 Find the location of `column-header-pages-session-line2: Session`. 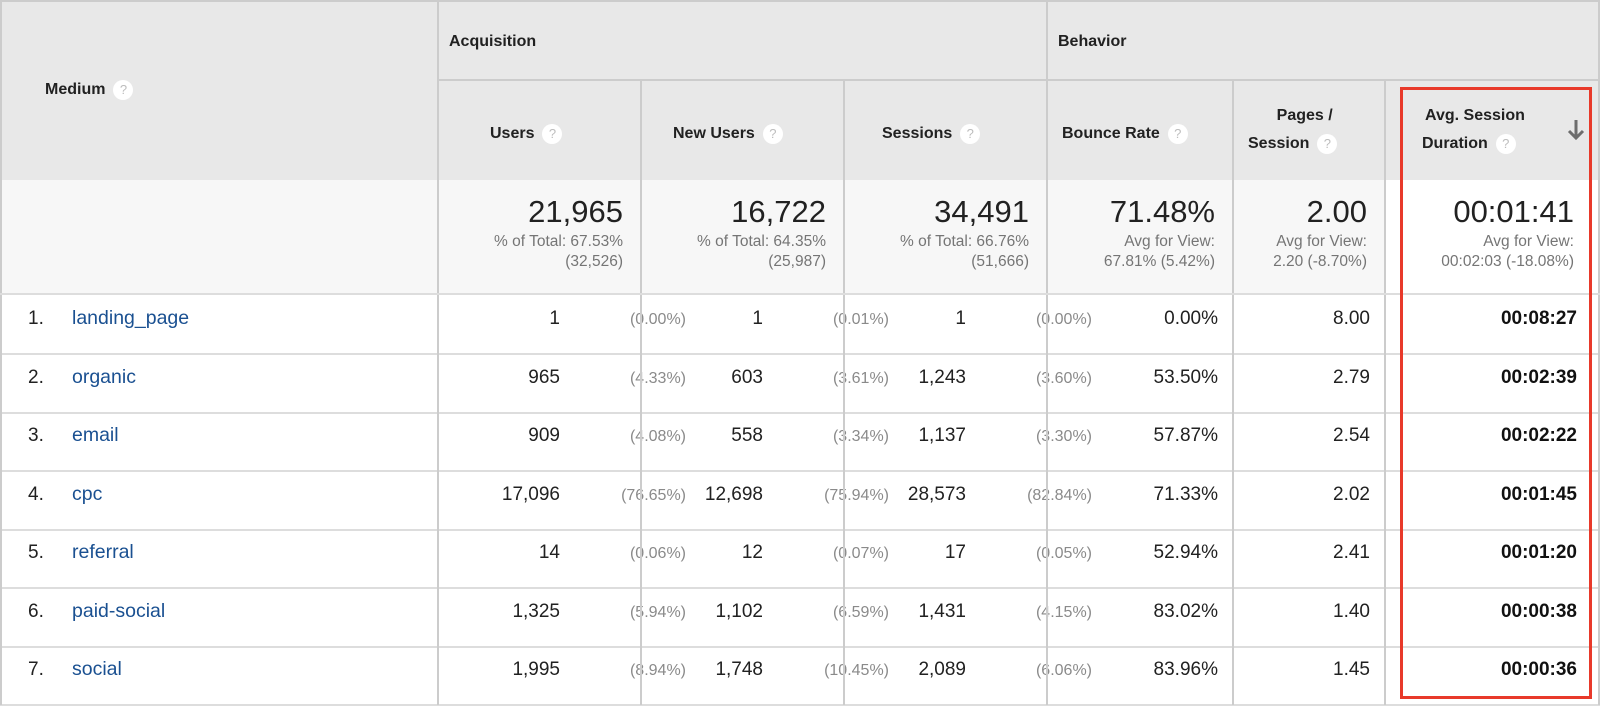

column-header-pages-session-line2: Session is located at coordinates (1279, 143).